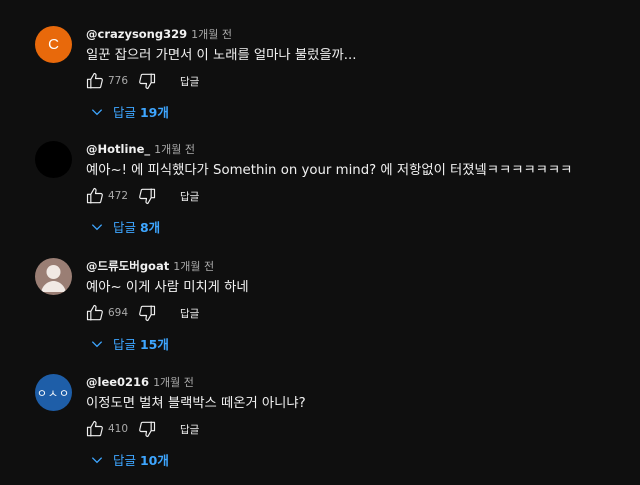  I want to click on comment-actions: 410 답글, so click(141, 429).